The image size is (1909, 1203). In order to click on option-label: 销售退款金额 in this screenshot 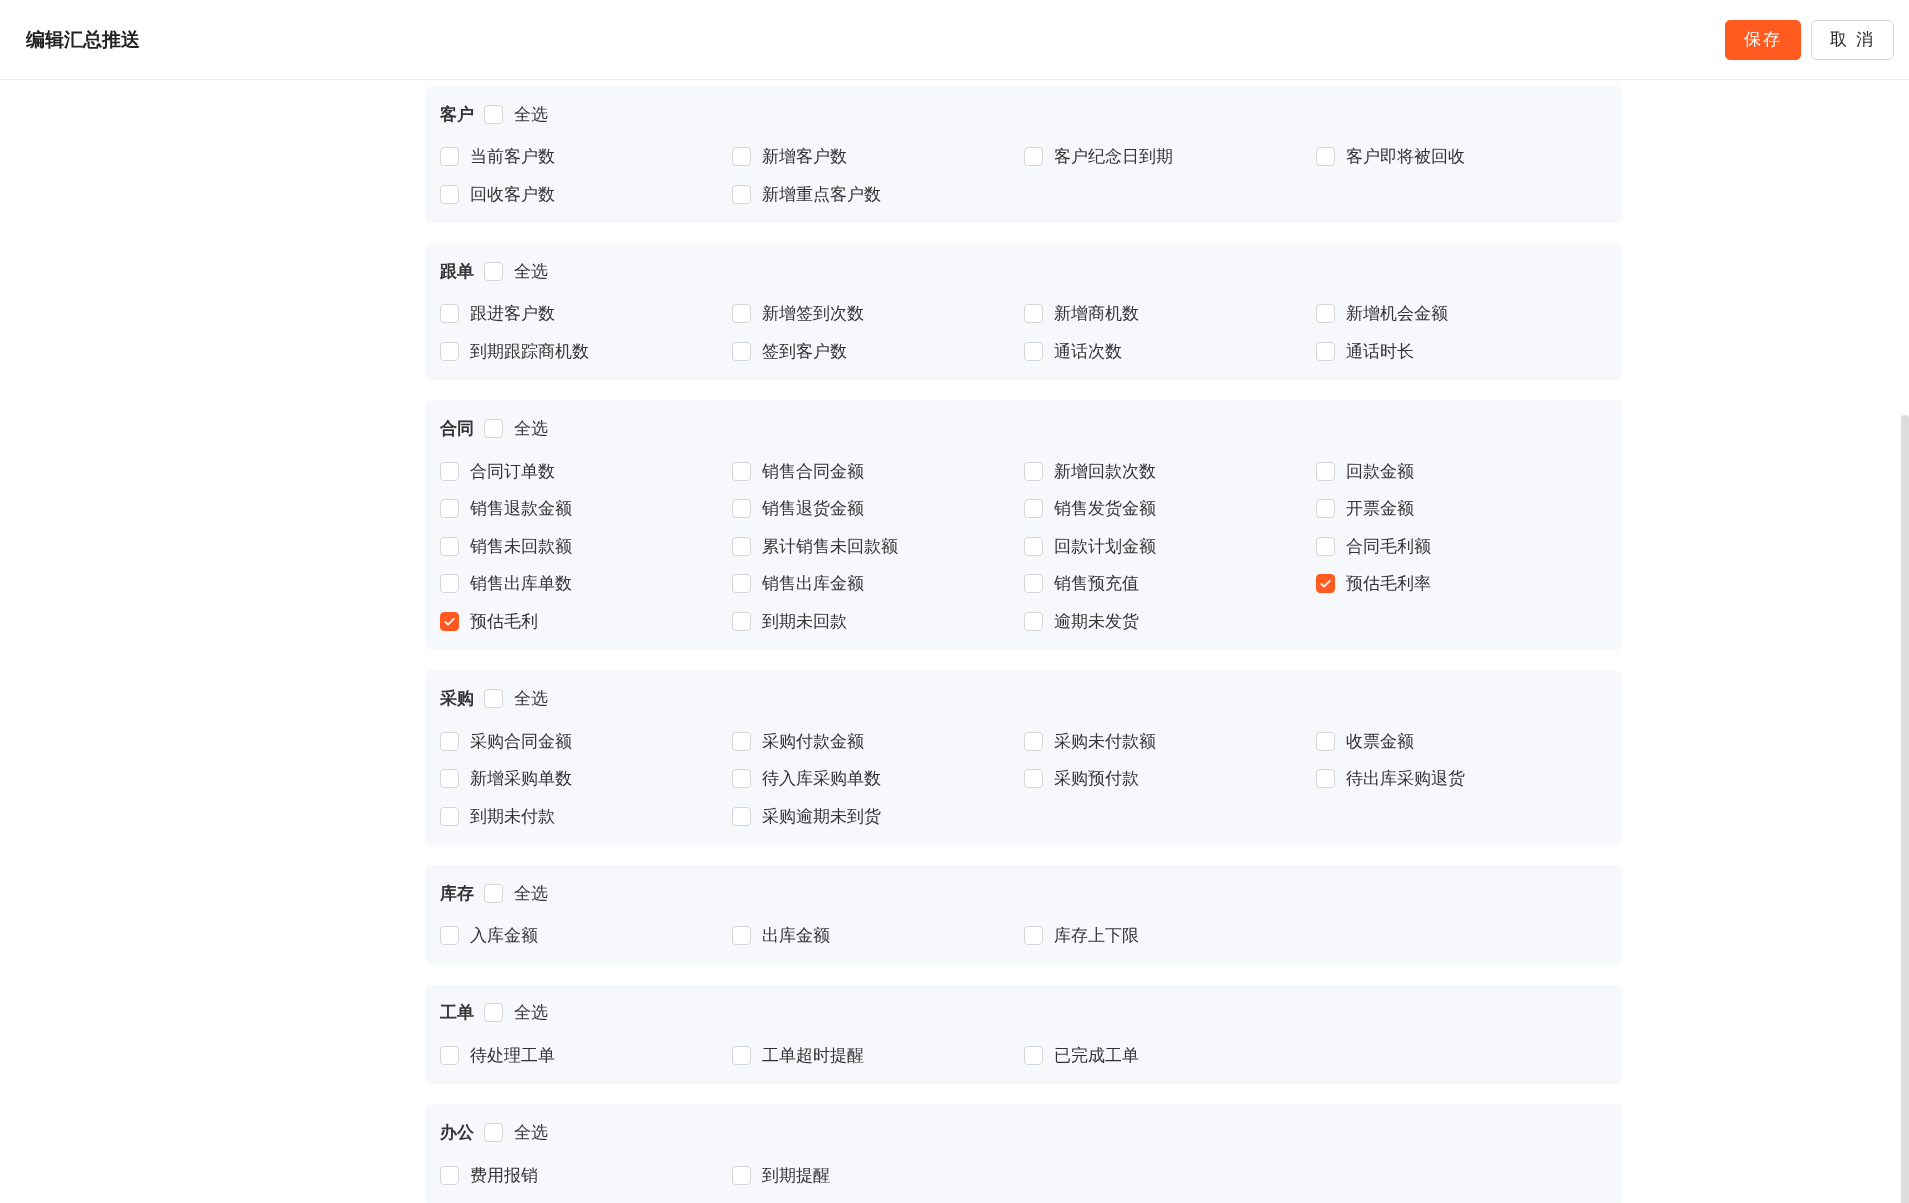, I will do `click(521, 509)`.